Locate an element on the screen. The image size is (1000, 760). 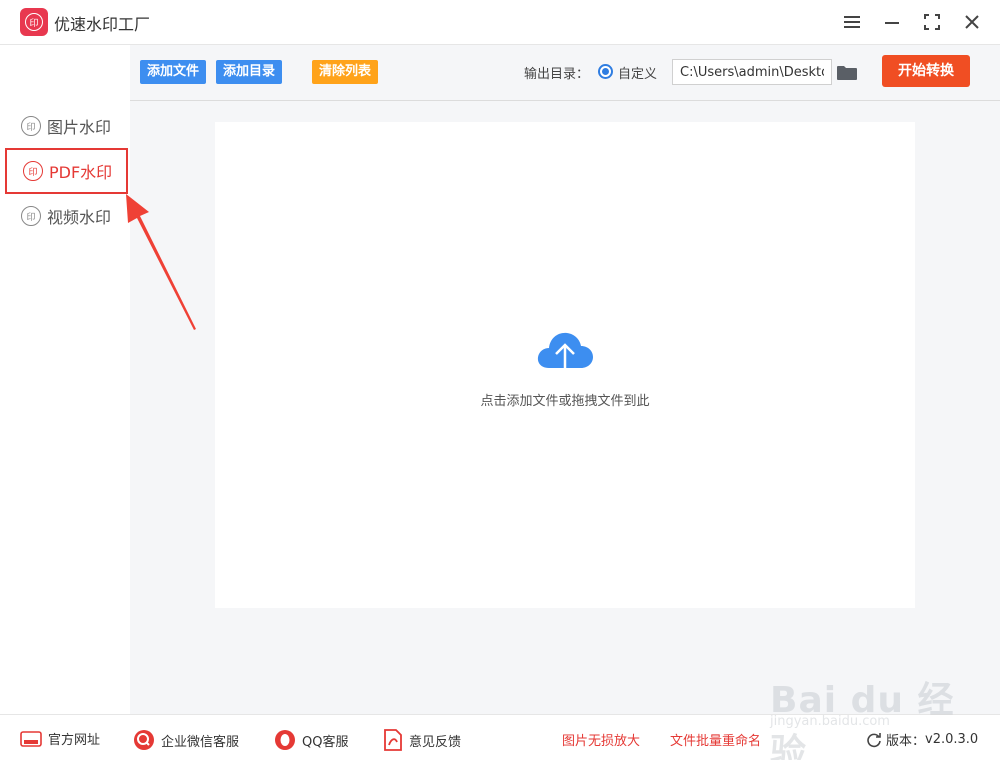
add-file-button: 添加文件 is located at coordinates (173, 72).